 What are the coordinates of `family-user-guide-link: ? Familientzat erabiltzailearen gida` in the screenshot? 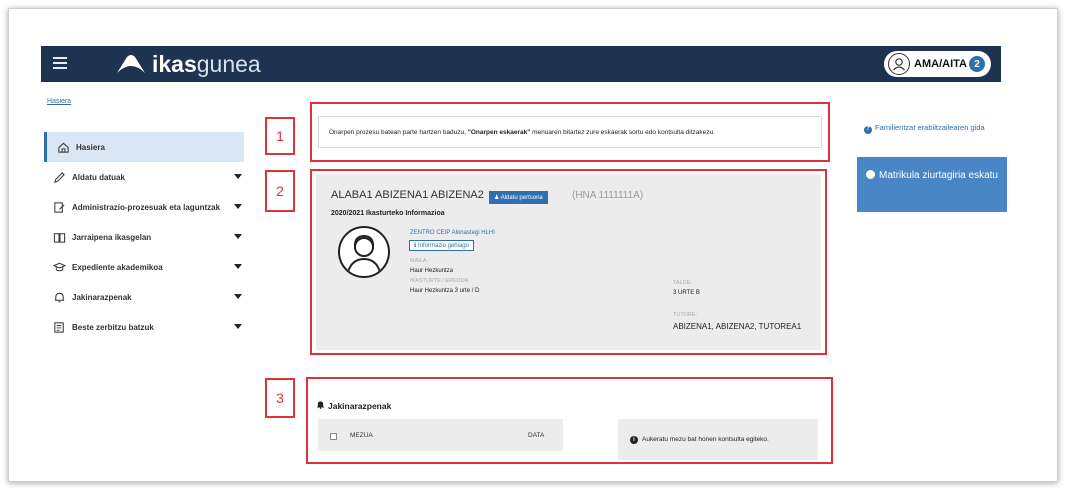 It's located at (934, 128).